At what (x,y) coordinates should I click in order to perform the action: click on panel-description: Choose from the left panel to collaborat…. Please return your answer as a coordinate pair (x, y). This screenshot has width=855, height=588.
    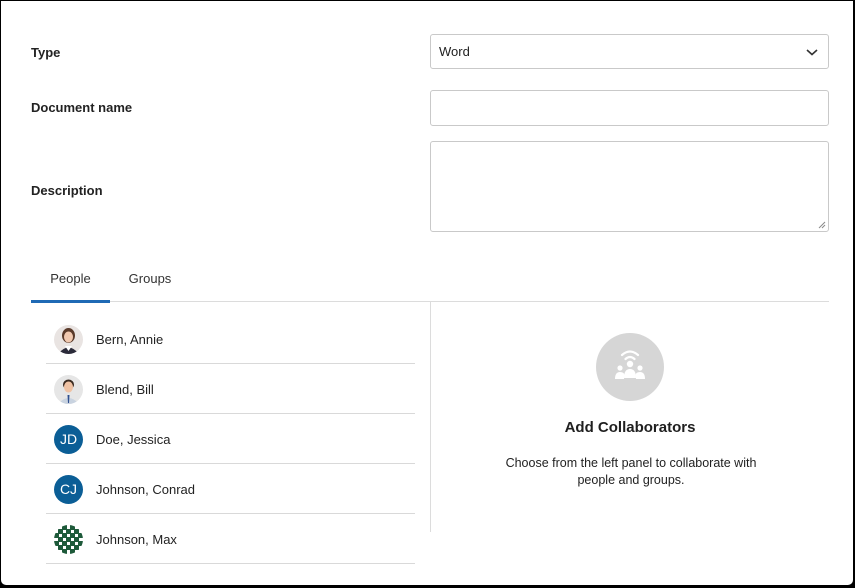
    Looking at the image, I should click on (631, 471).